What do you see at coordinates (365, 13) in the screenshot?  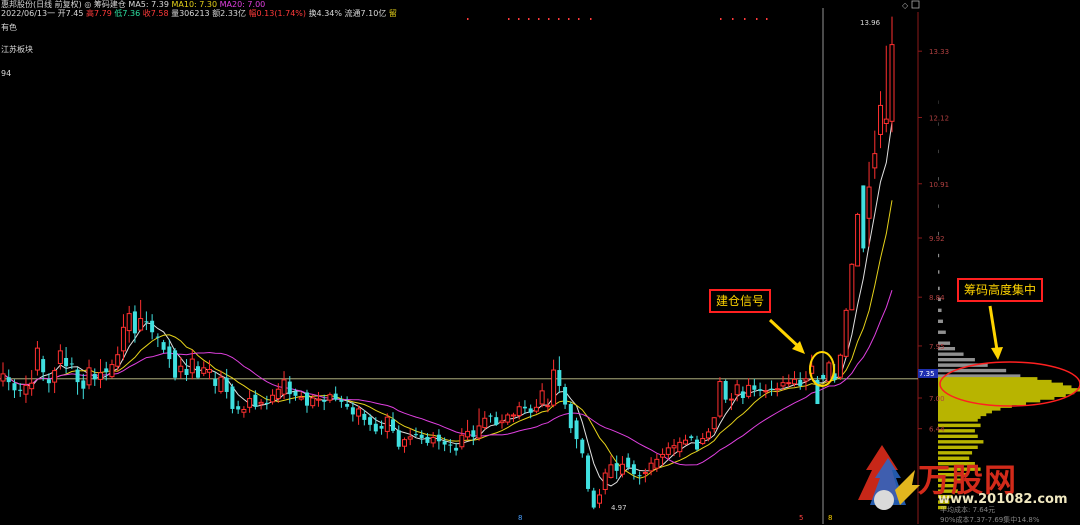 I see `float-label: 流通7.10亿` at bounding box center [365, 13].